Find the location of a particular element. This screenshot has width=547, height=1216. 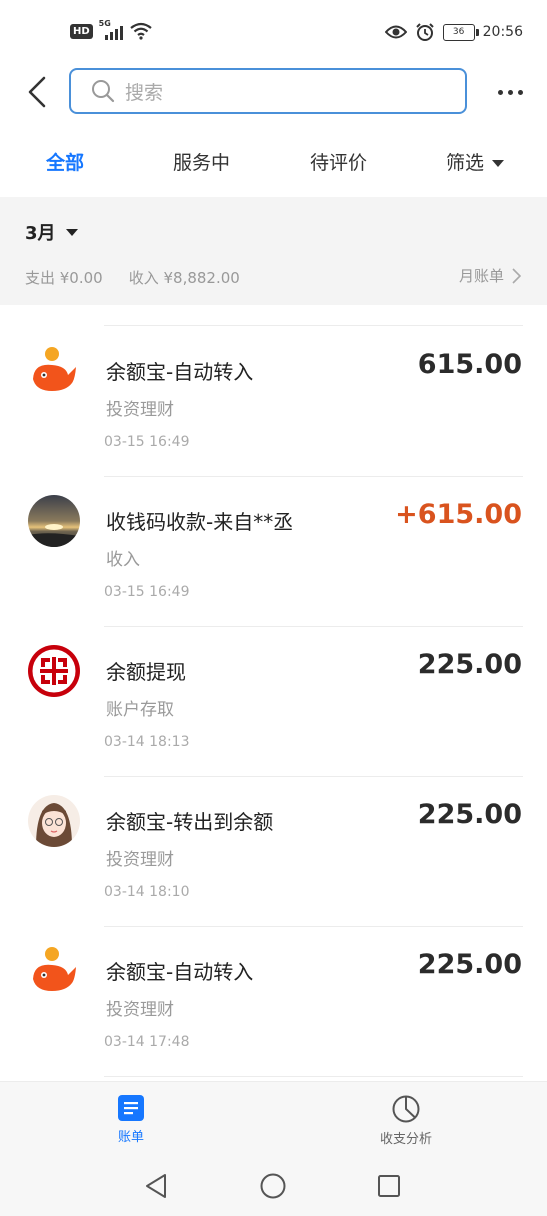

square-recents-icon is located at coordinates (389, 1186).